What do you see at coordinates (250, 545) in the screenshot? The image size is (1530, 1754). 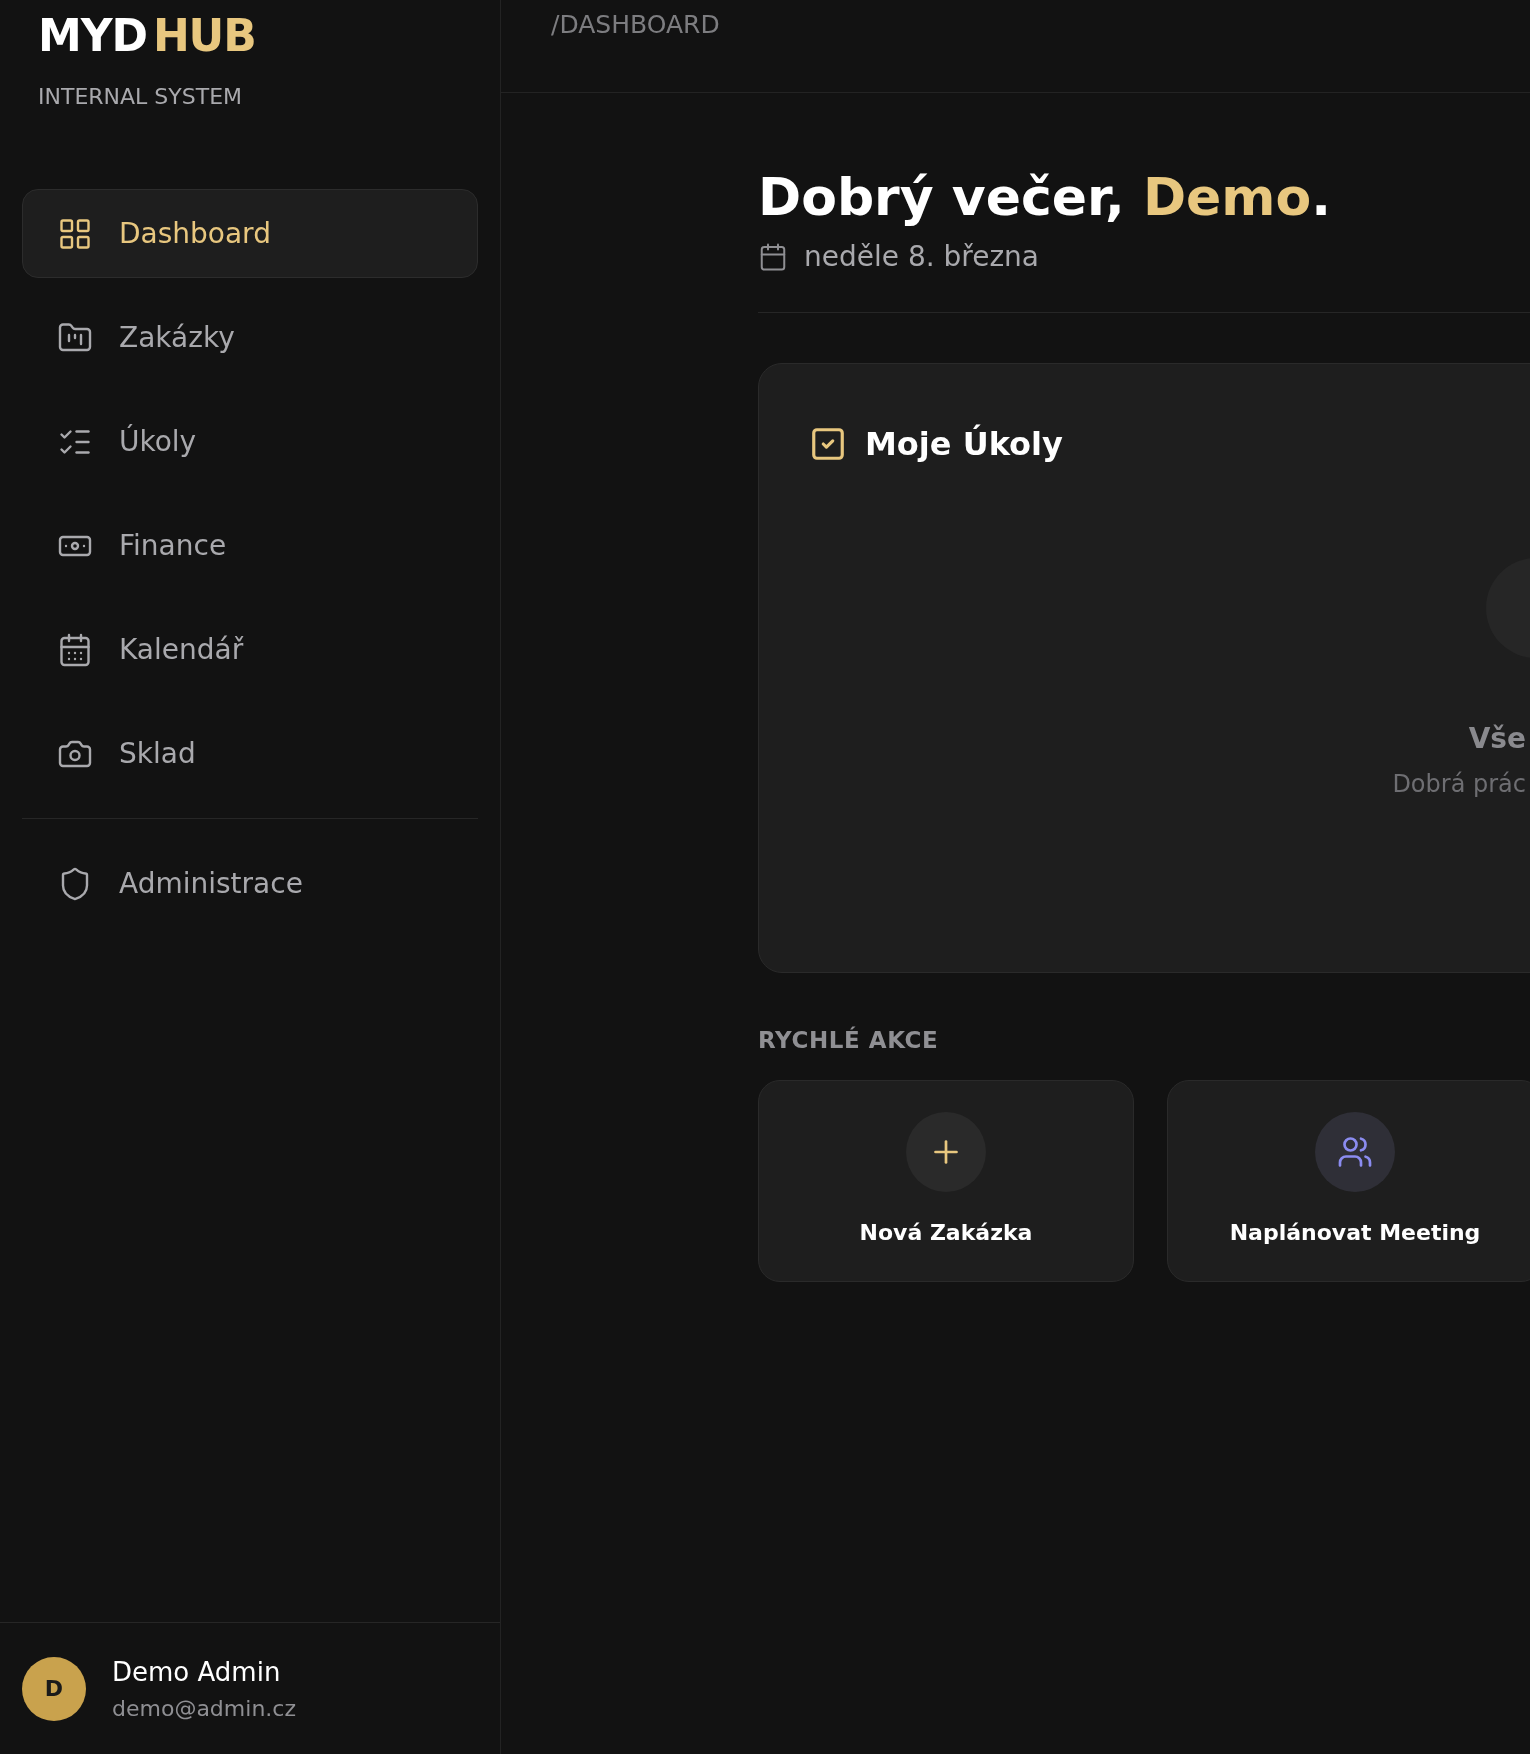 I see `sidebar-item: Finance` at bounding box center [250, 545].